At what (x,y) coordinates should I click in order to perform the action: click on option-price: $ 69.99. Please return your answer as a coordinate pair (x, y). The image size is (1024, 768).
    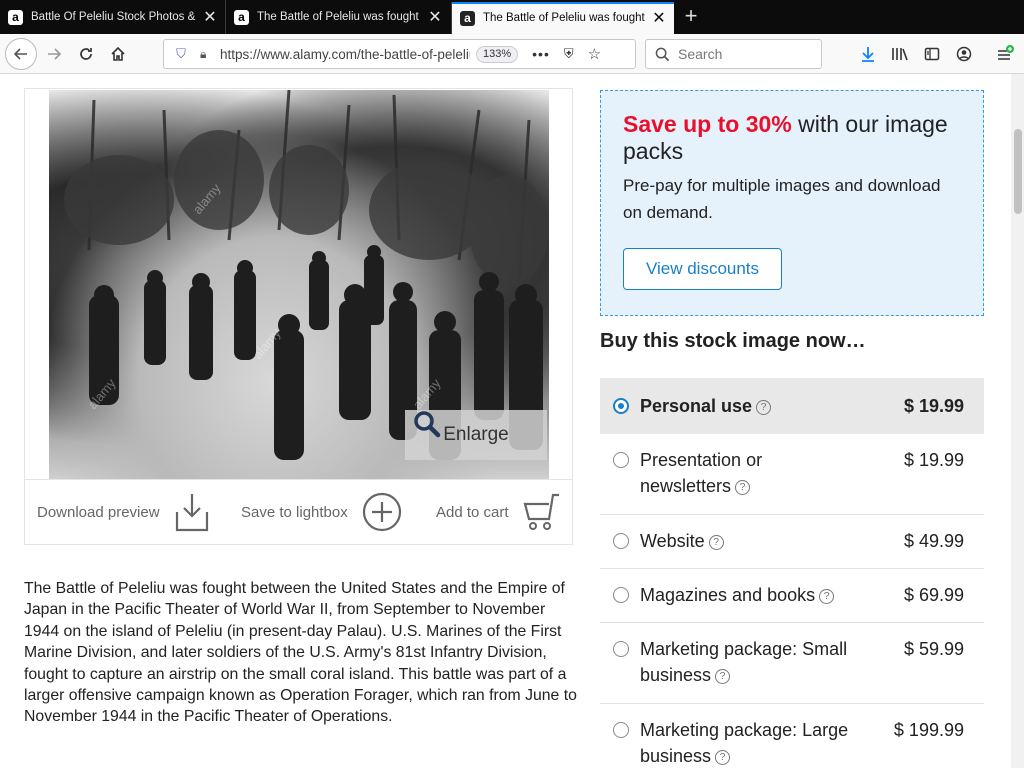
    Looking at the image, I should click on (933, 595).